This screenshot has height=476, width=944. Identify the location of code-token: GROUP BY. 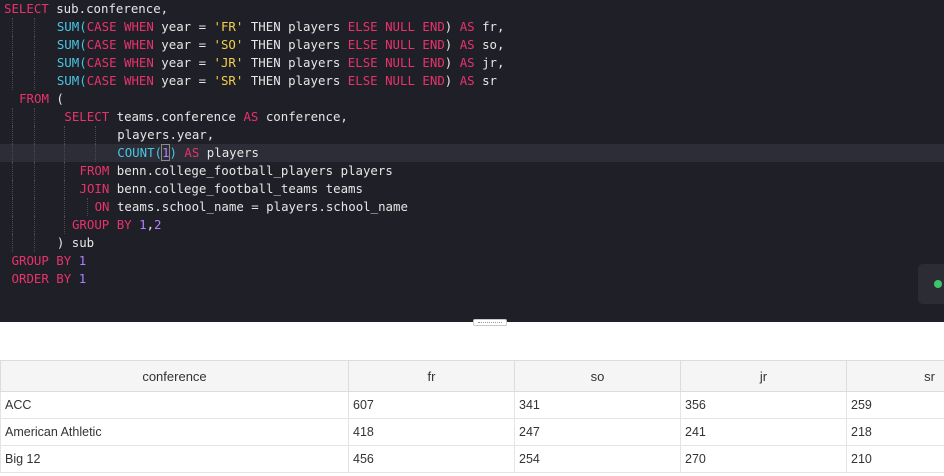
(41, 260).